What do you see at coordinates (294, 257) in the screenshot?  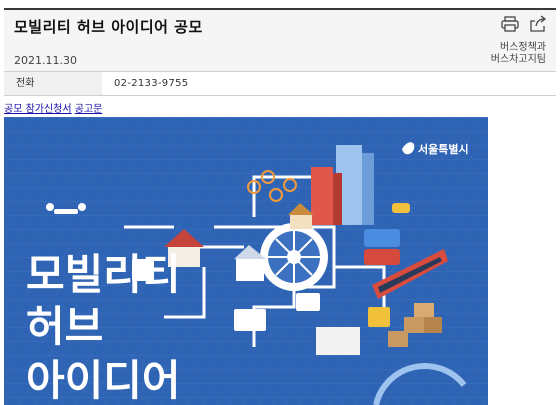 I see `hub-wheel` at bounding box center [294, 257].